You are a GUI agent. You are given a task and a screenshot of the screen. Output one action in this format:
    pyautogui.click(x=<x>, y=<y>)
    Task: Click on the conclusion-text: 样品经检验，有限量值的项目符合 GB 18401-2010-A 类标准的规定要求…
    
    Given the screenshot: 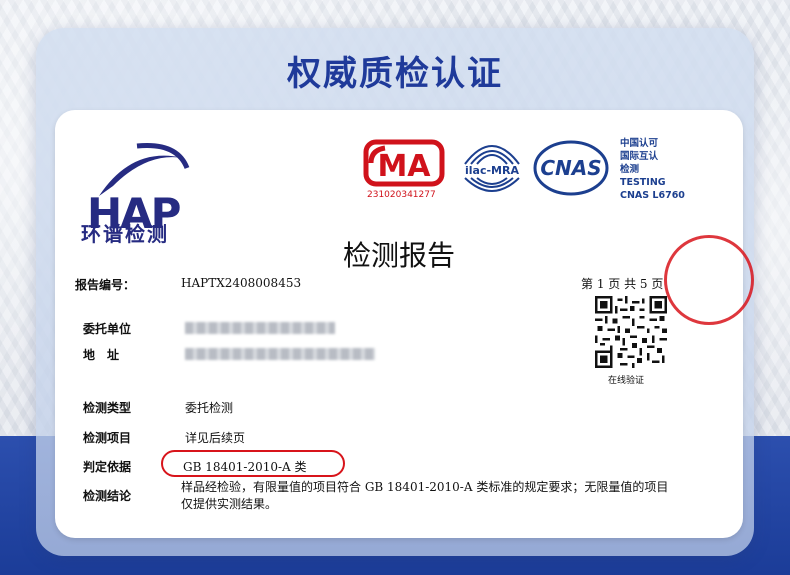 What is the action you would take?
    pyautogui.click(x=425, y=495)
    